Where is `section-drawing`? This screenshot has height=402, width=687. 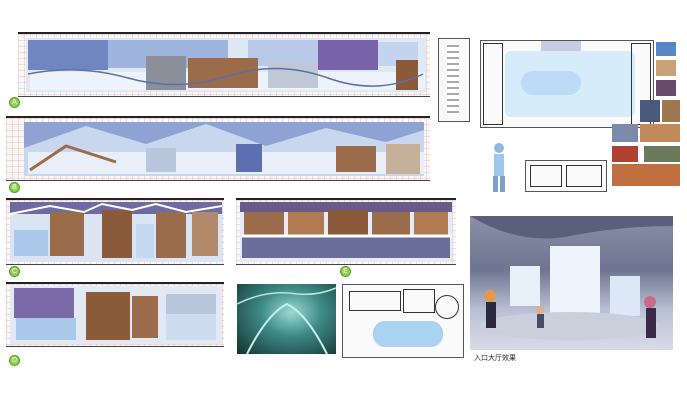
section-drawing is located at coordinates (454, 80).